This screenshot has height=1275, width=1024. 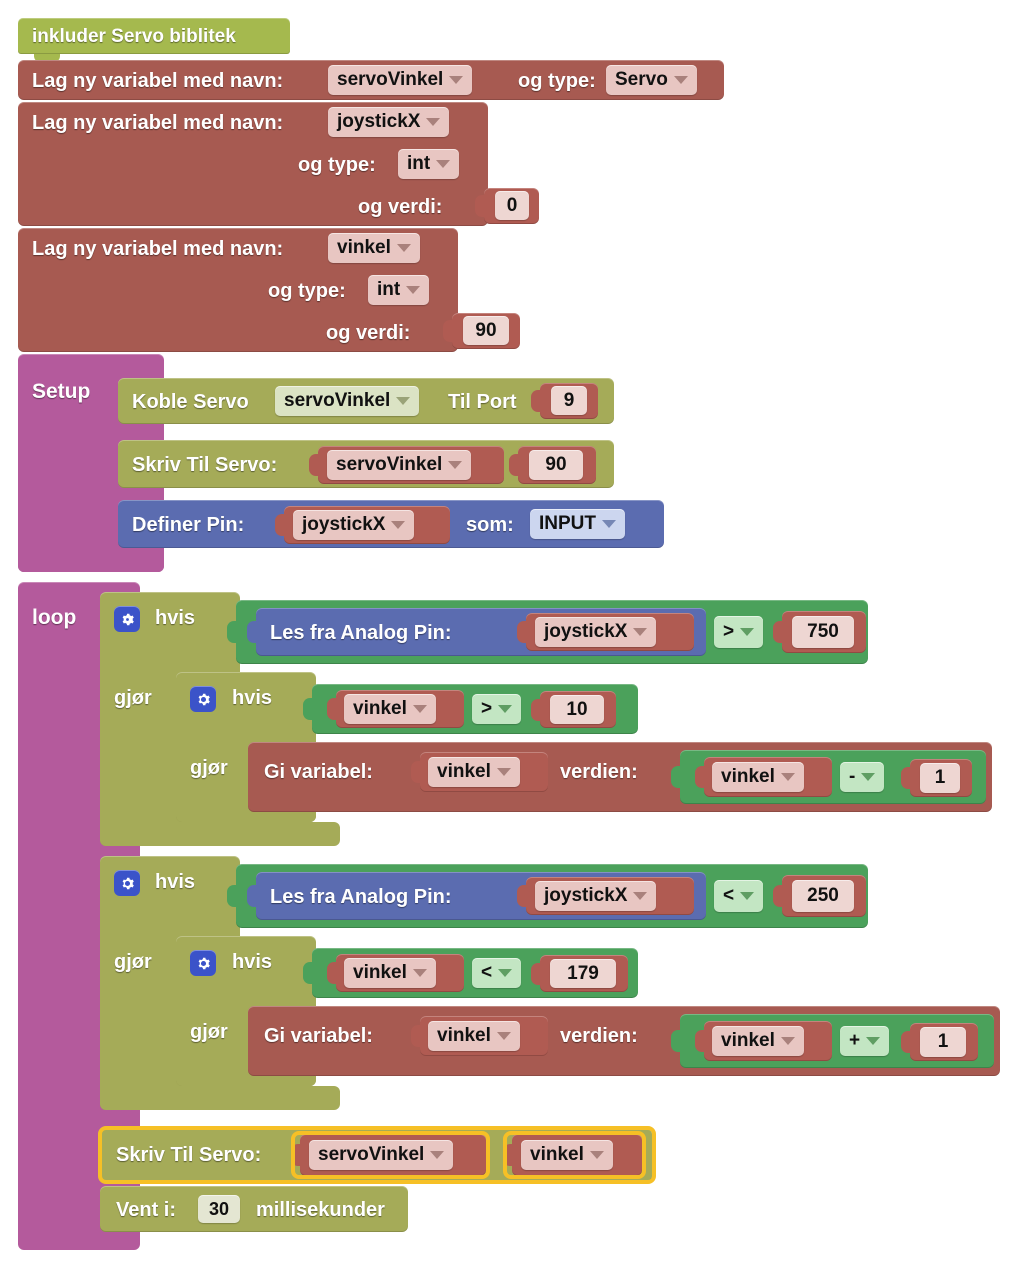 What do you see at coordinates (381, 1155) in the screenshot?
I see `write-servo-loop-servo-dropdown: servoVinkel` at bounding box center [381, 1155].